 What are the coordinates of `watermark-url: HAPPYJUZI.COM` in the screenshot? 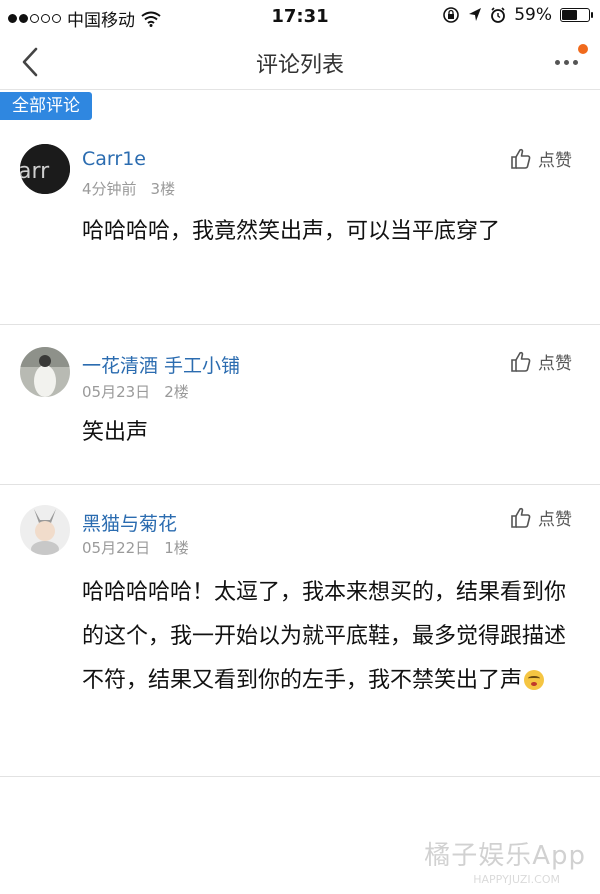 It's located at (516, 879).